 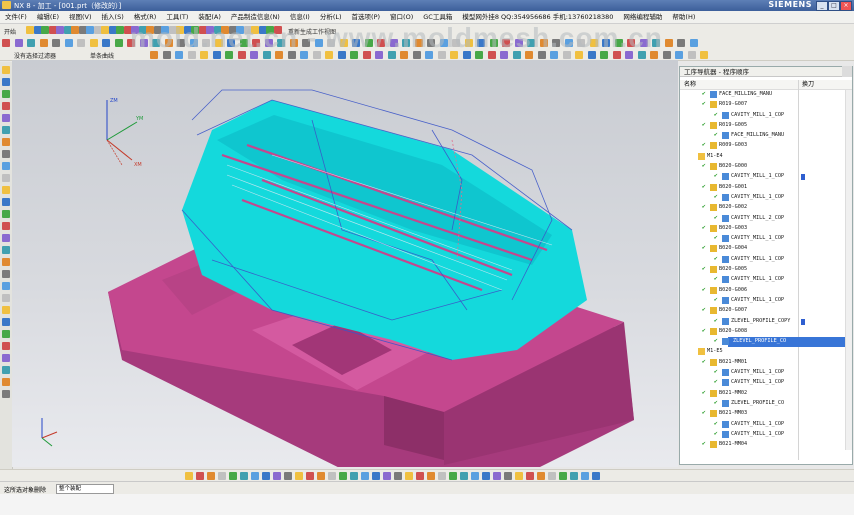 What do you see at coordinates (48, 17) in the screenshot?
I see `menu-item-1: 编辑(E)` at bounding box center [48, 17].